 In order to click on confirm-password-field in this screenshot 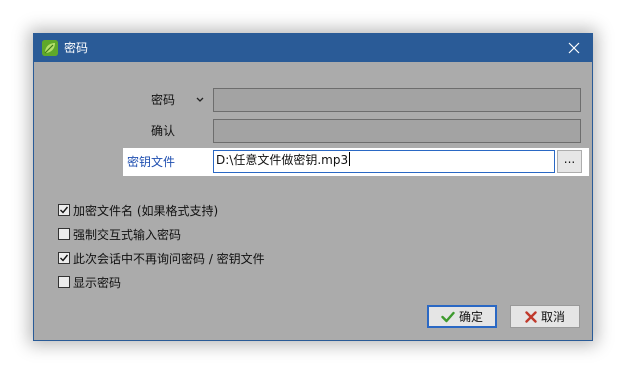, I will do `click(397, 131)`.